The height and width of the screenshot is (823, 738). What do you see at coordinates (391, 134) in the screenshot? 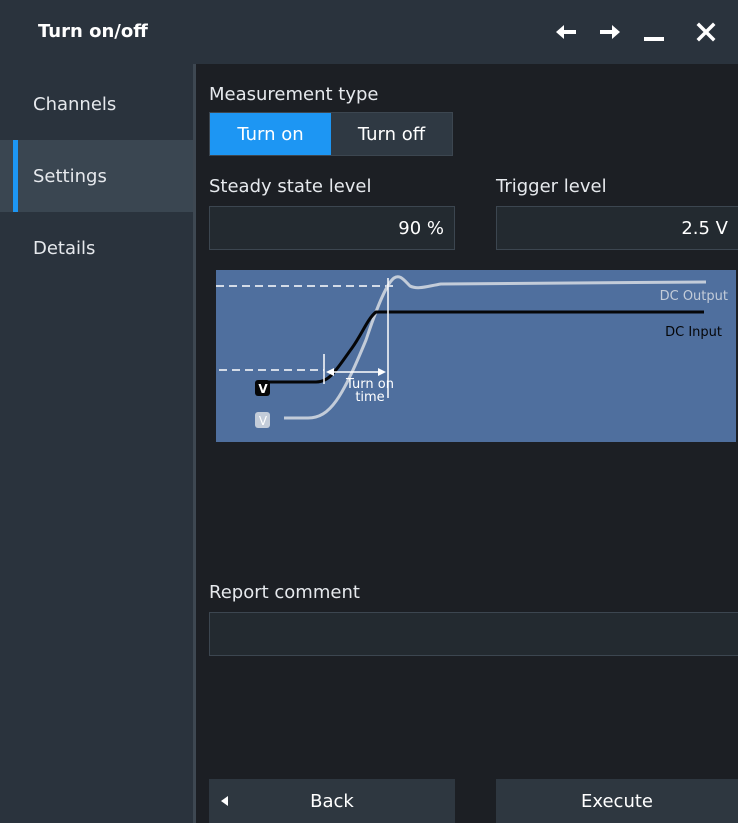
I see `turn-off-option: Turn off` at bounding box center [391, 134].